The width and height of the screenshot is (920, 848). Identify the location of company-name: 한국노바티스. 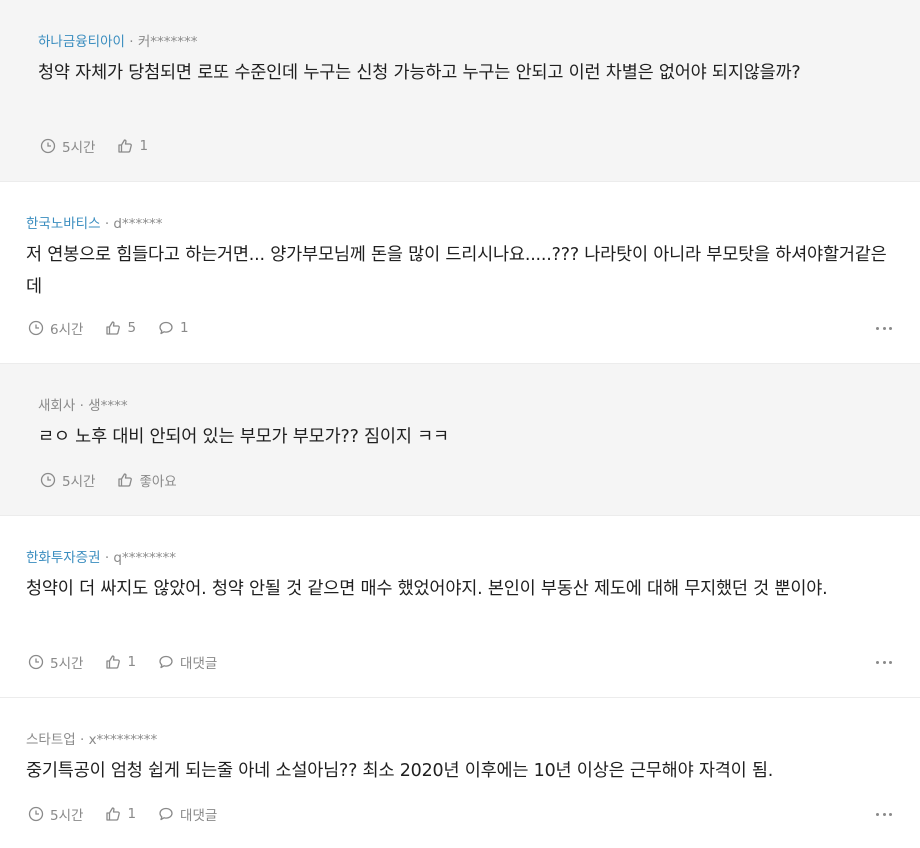
(63, 224).